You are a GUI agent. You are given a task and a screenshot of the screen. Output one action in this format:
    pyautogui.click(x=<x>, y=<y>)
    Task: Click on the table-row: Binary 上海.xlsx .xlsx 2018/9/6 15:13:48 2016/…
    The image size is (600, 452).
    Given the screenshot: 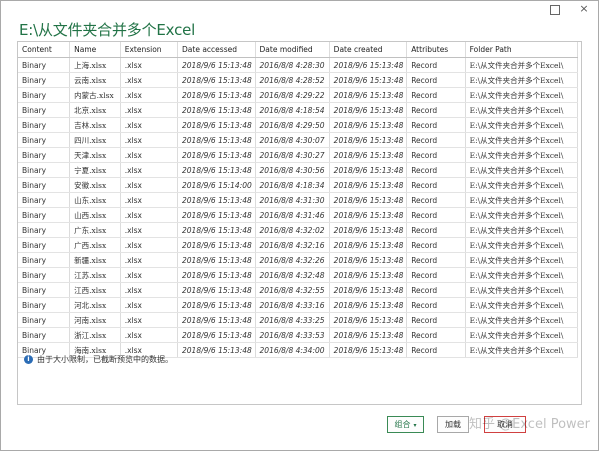 What is the action you would take?
    pyautogui.click(x=298, y=65)
    